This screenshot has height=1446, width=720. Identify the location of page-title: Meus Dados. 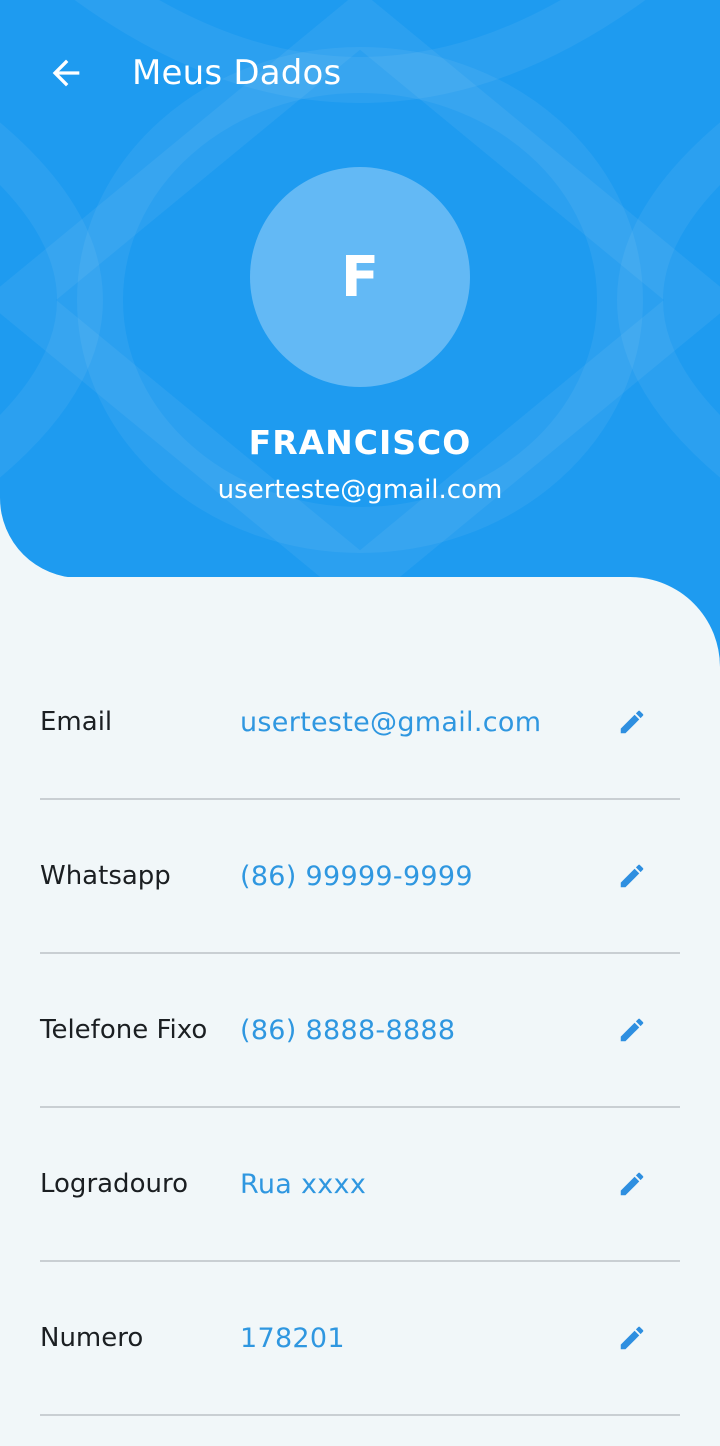
(237, 73).